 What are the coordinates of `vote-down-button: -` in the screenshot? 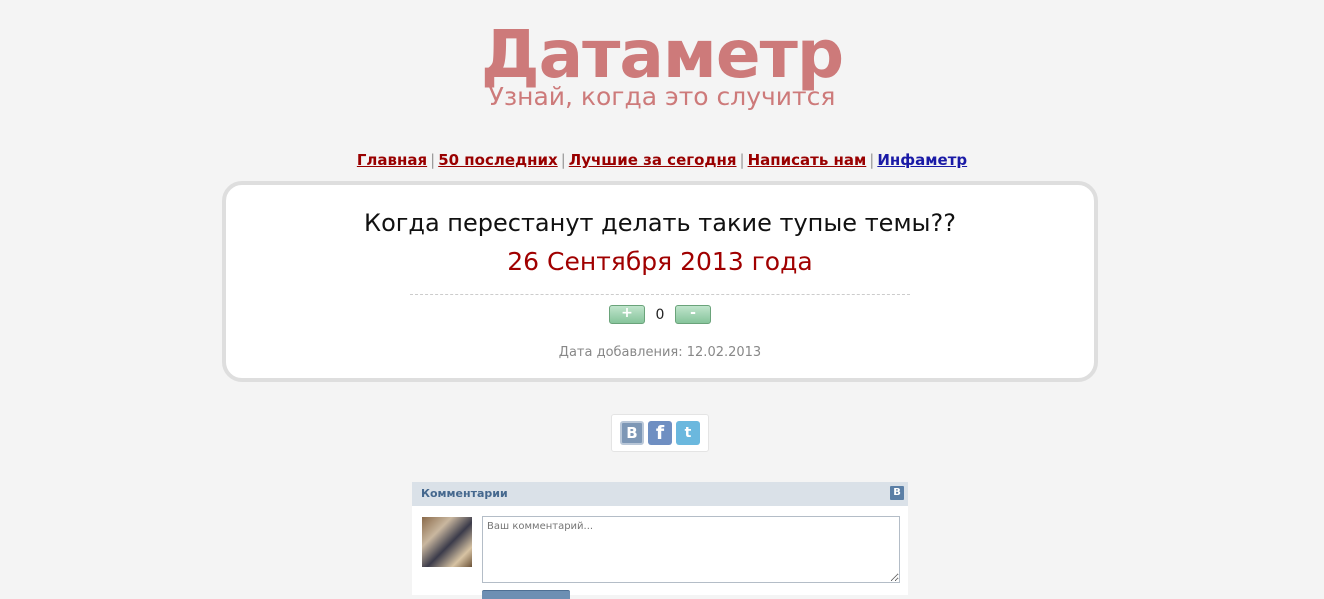 It's located at (693, 314).